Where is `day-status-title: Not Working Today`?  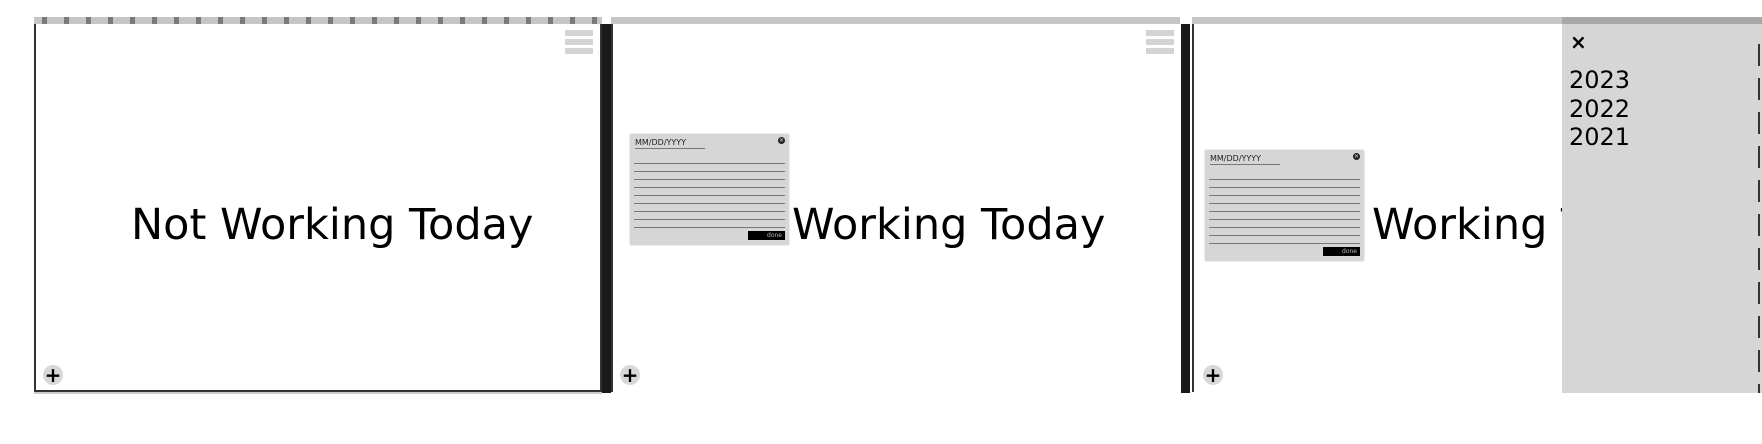
day-status-title: Not Working Today is located at coordinates (332, 225).